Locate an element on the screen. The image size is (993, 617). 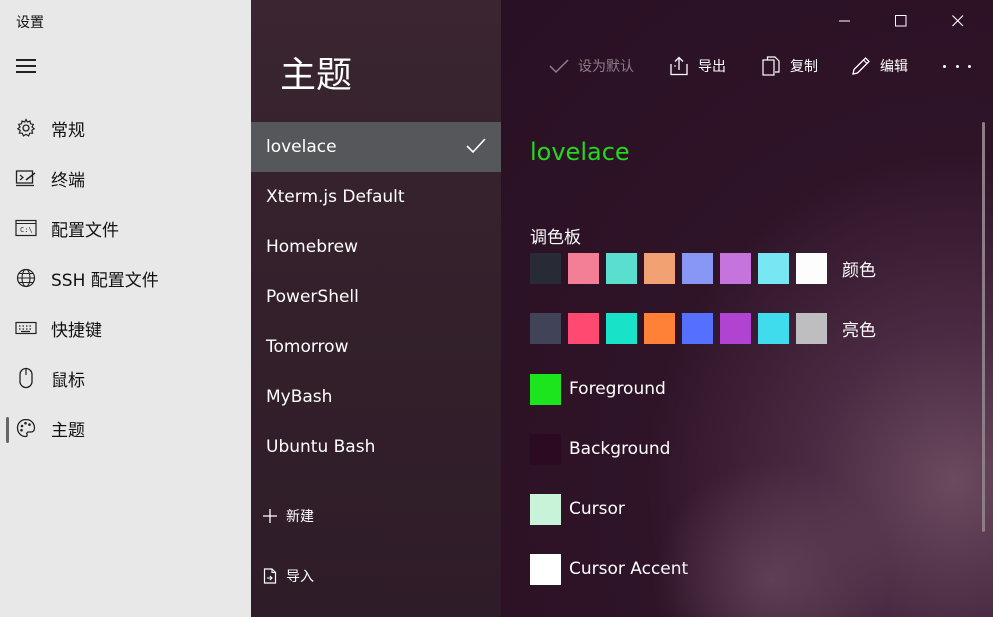
nav-item-ssh-profiles: SSH 配置文件 is located at coordinates (125, 278).